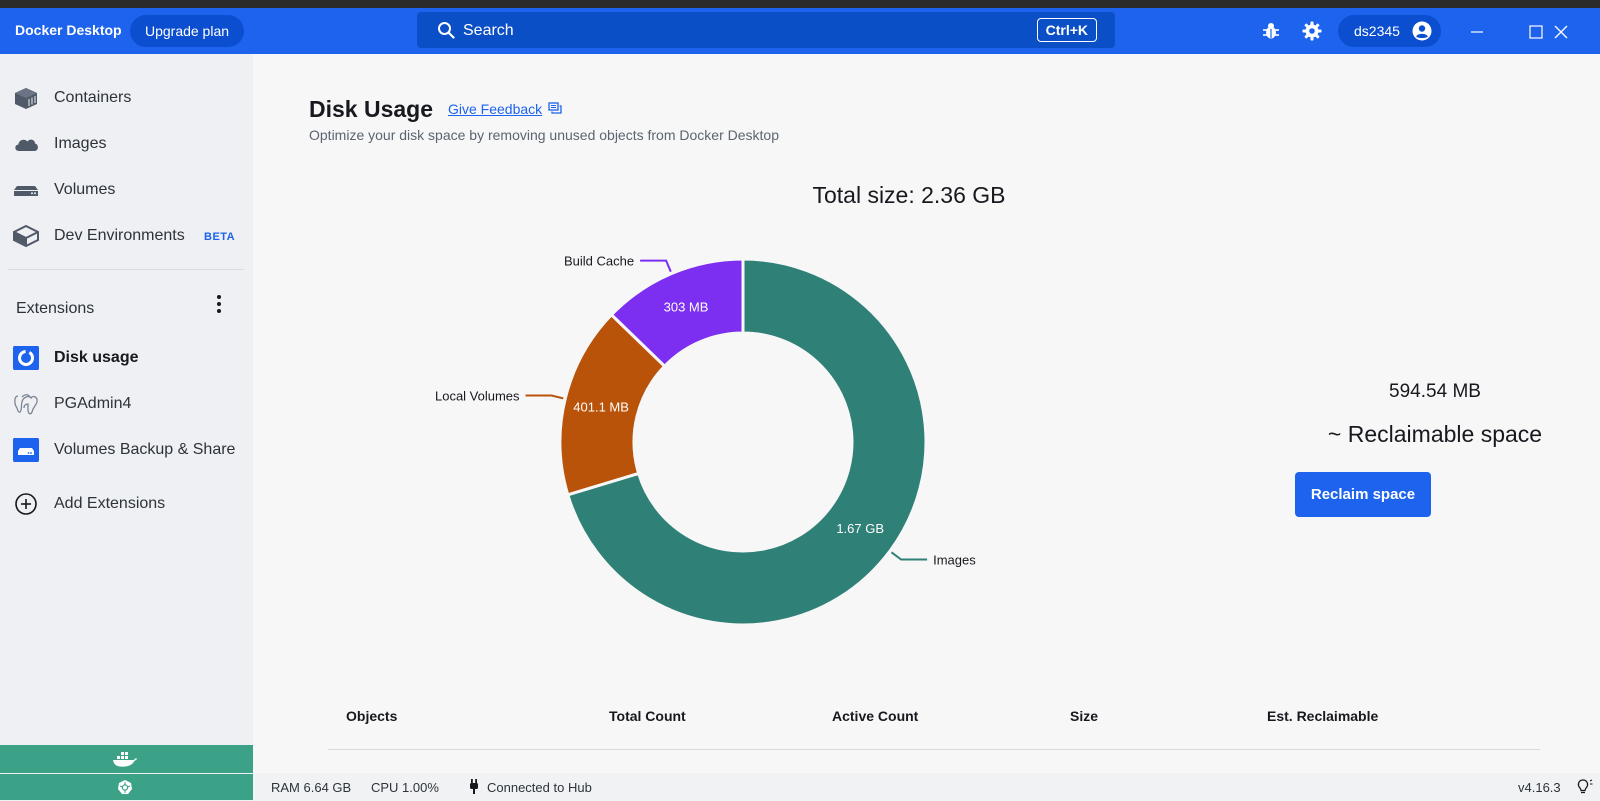  What do you see at coordinates (26, 450) in the screenshot?
I see `volumes-backup-icon` at bounding box center [26, 450].